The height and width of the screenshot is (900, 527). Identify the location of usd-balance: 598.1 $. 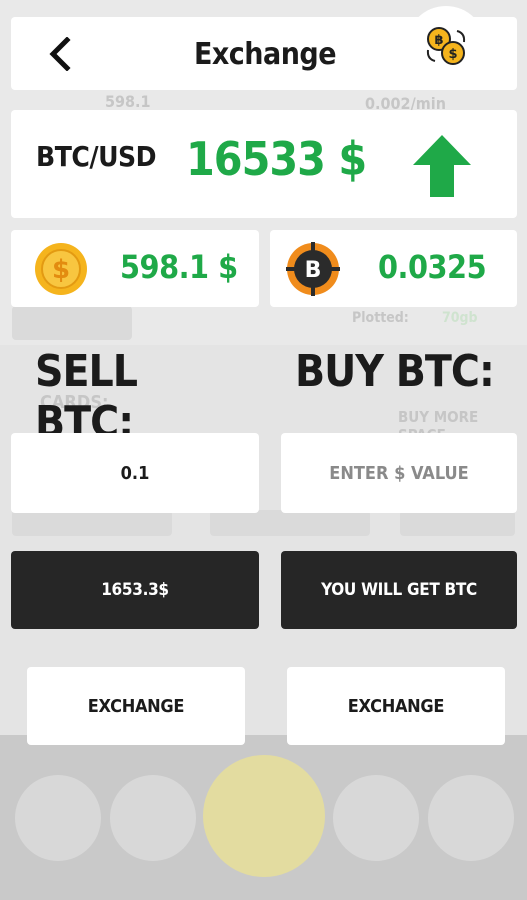
(179, 267).